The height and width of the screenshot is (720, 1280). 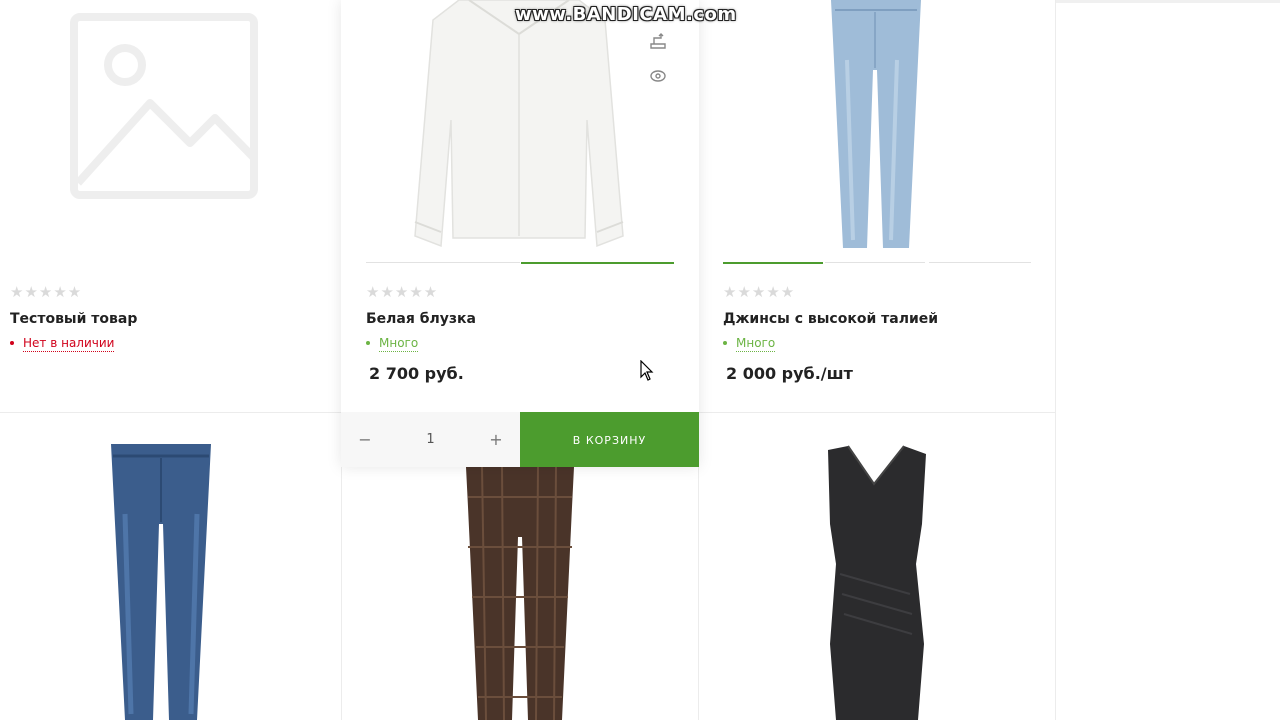 I want to click on product-title: Тестовый товар, so click(x=73, y=319).